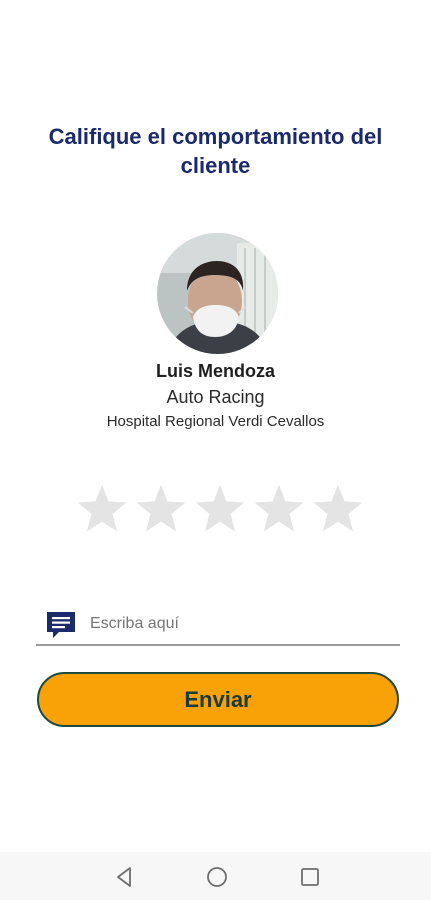 This screenshot has width=431, height=900. Describe the element at coordinates (61, 625) in the screenshot. I see `comment-icon` at that location.